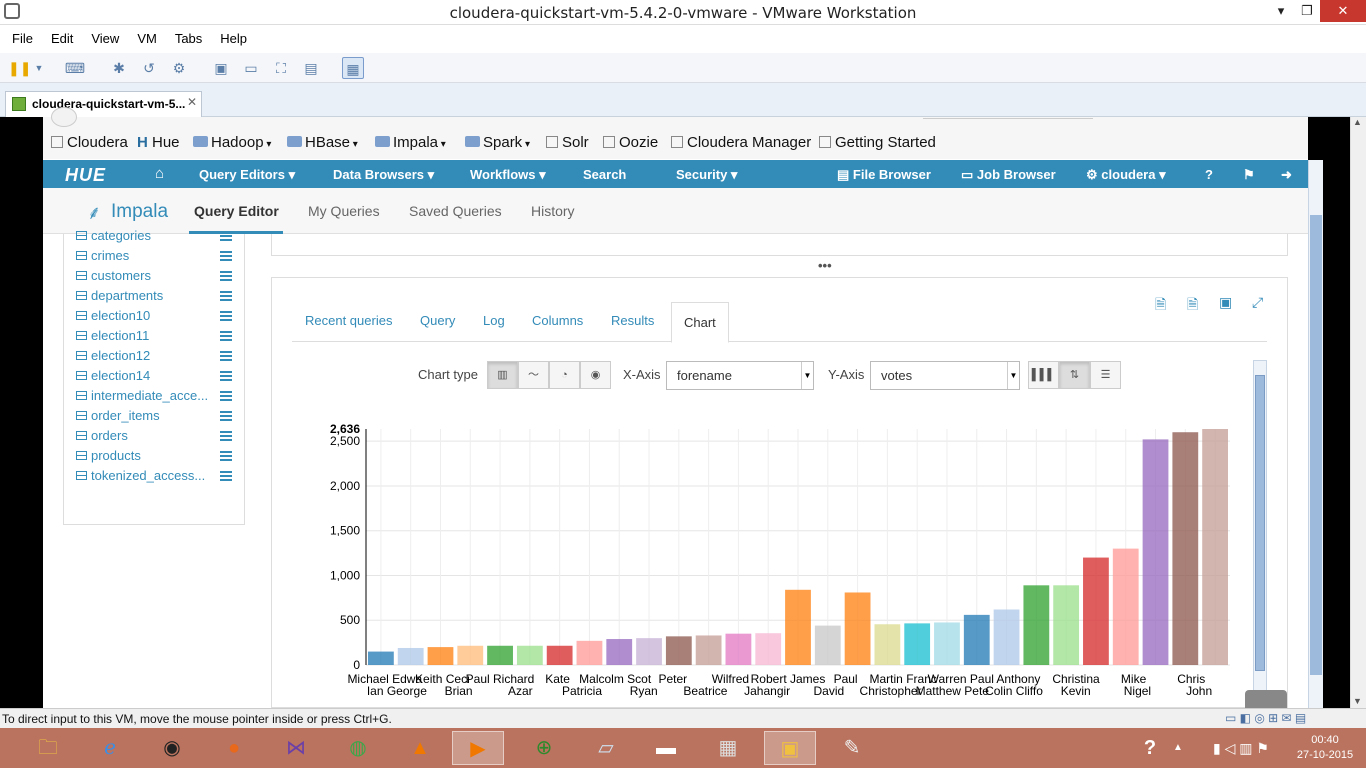  I want to click on nav-job-browser: ▭ Job Browser, so click(1008, 175).